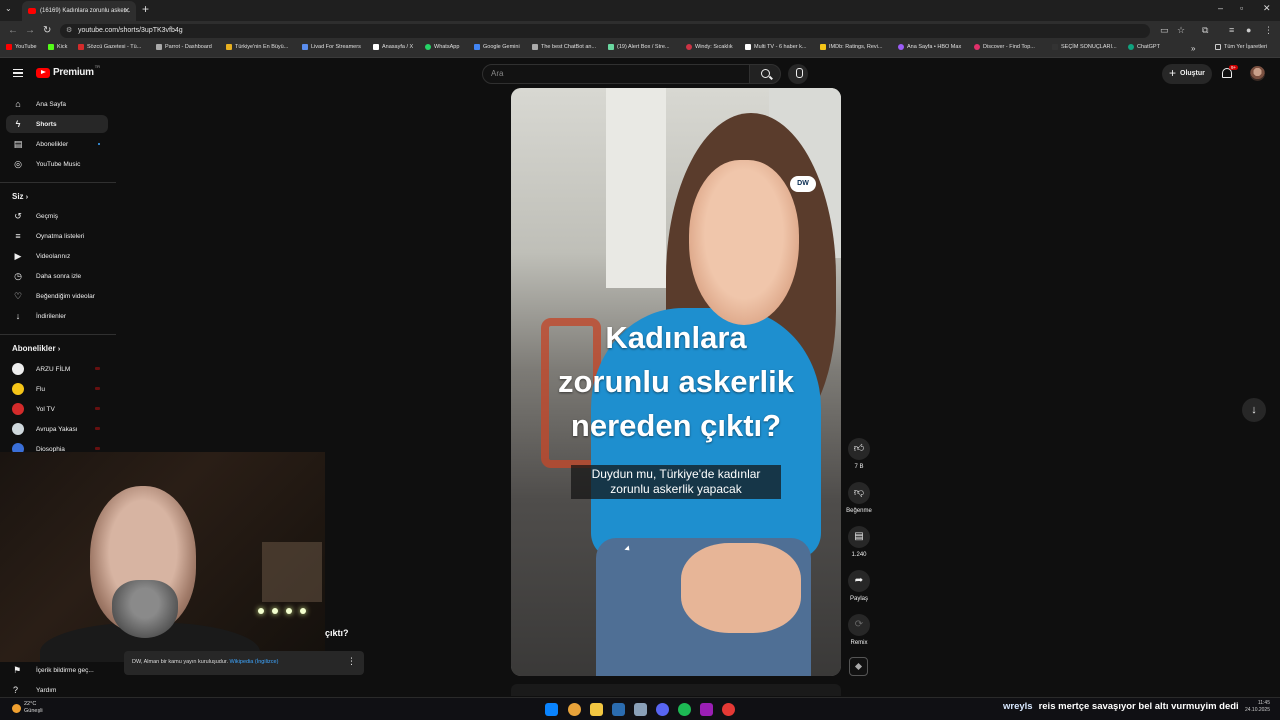 The height and width of the screenshot is (720, 1280). I want to click on system-clock: 11:45 24.10.2025, so click(1255, 707).